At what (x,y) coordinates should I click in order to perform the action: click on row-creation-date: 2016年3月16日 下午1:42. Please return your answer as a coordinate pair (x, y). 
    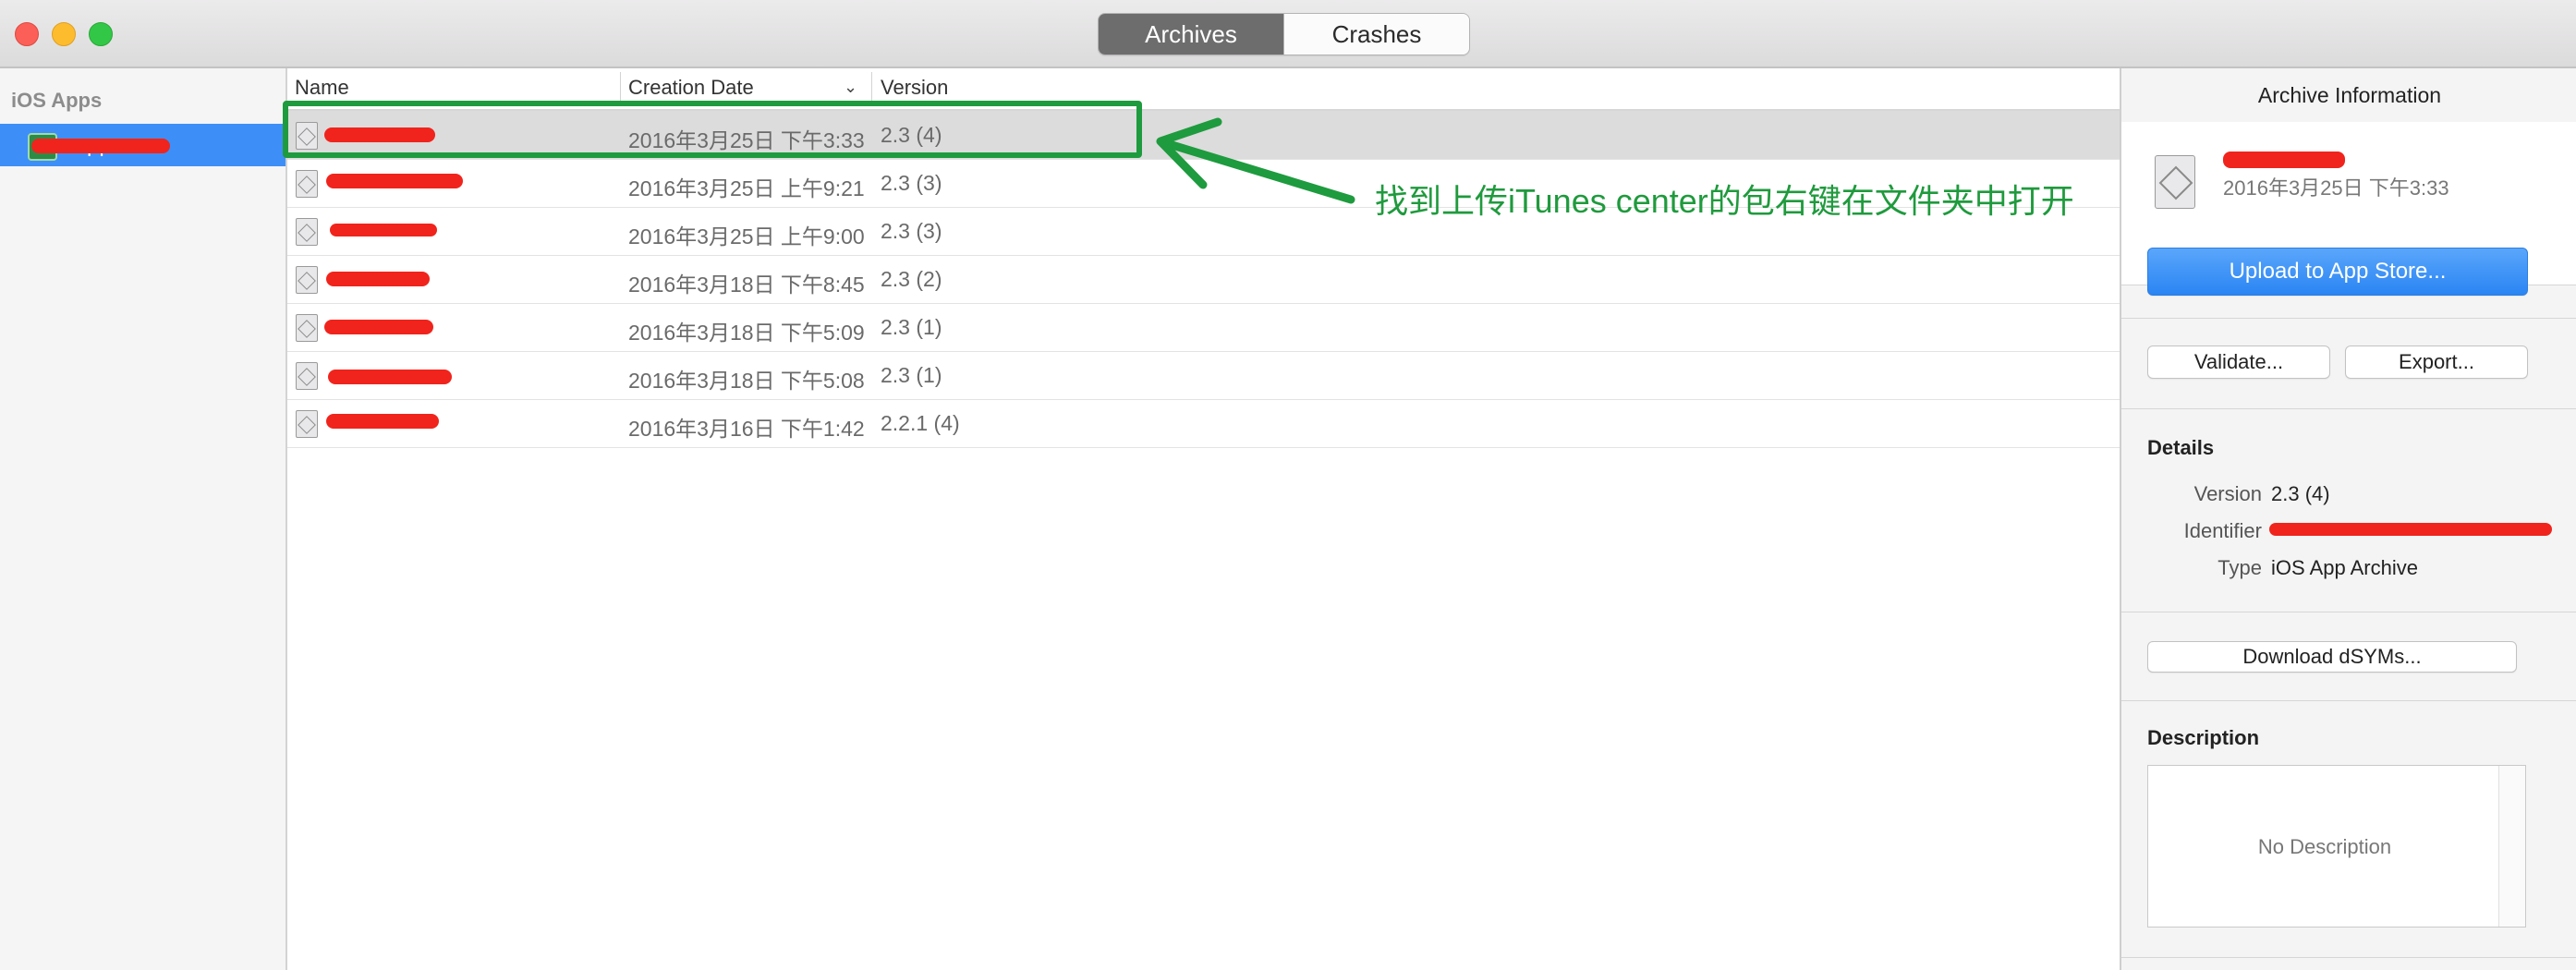
    Looking at the image, I should click on (746, 429).